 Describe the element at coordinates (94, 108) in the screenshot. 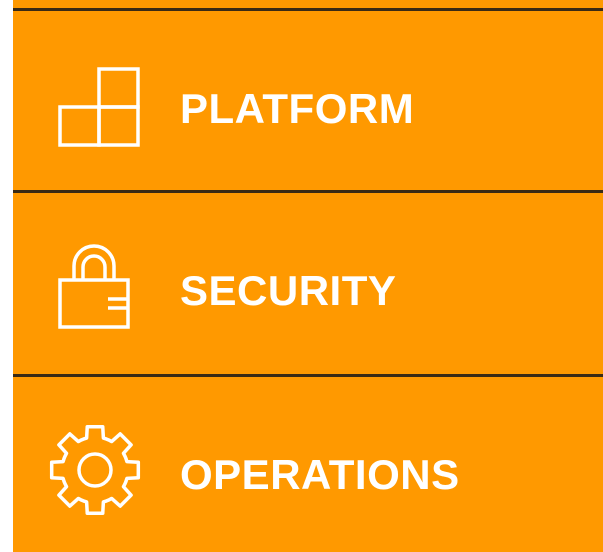

I see `blocks-icon` at that location.